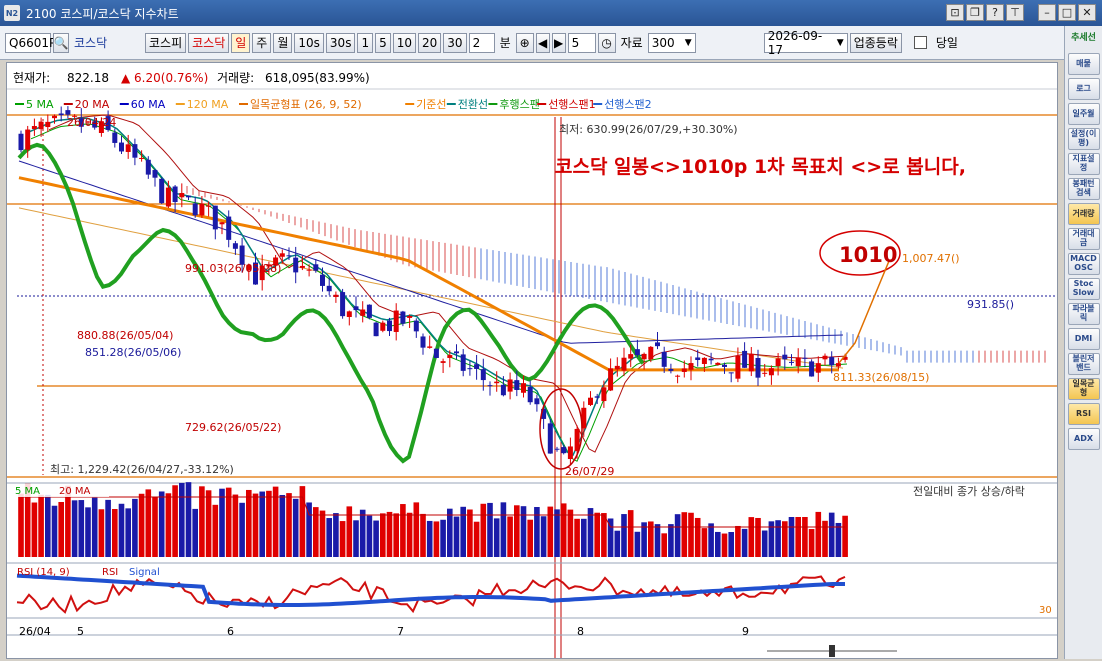  What do you see at coordinates (931, 258) in the screenshot?
I see `target-value: 1,007.47()` at bounding box center [931, 258].